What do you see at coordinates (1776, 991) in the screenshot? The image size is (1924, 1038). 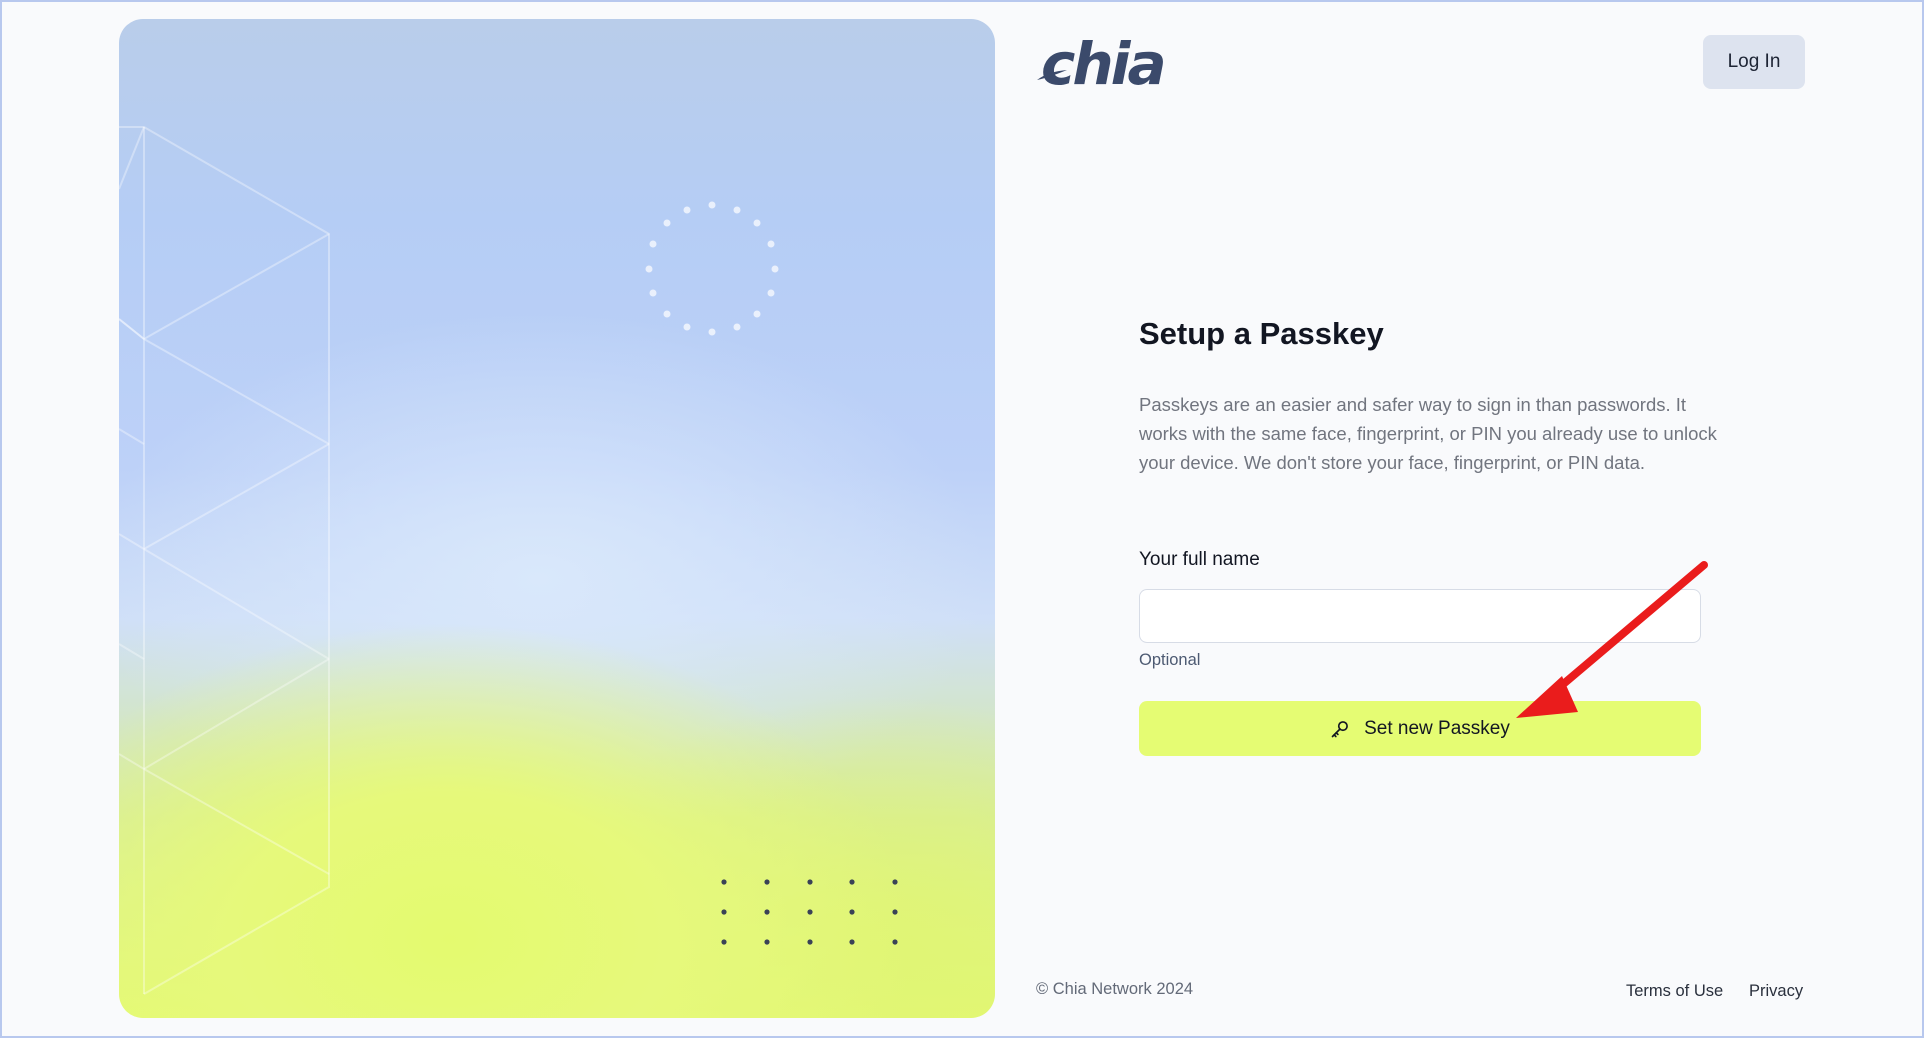 I see `privacy-link: Privacy` at bounding box center [1776, 991].